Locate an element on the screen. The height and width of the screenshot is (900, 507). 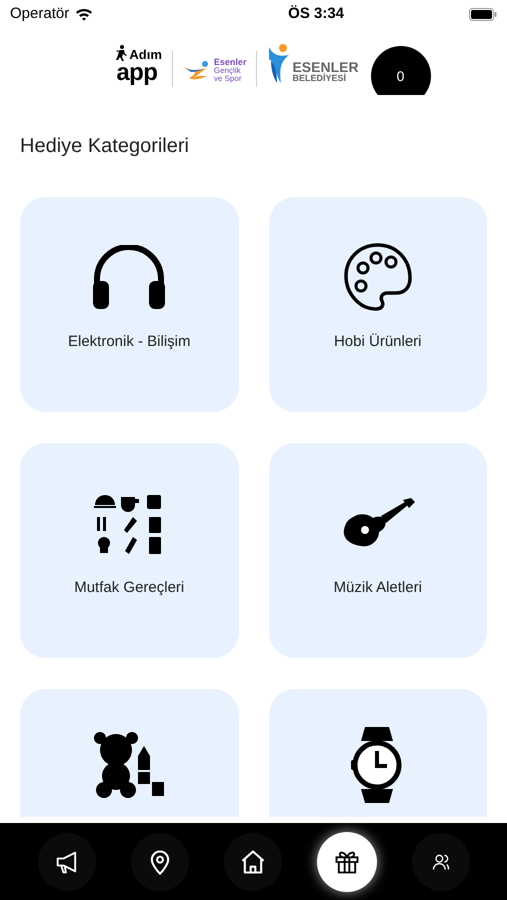
category-card: Elektronik - Bilişim is located at coordinates (129, 304).